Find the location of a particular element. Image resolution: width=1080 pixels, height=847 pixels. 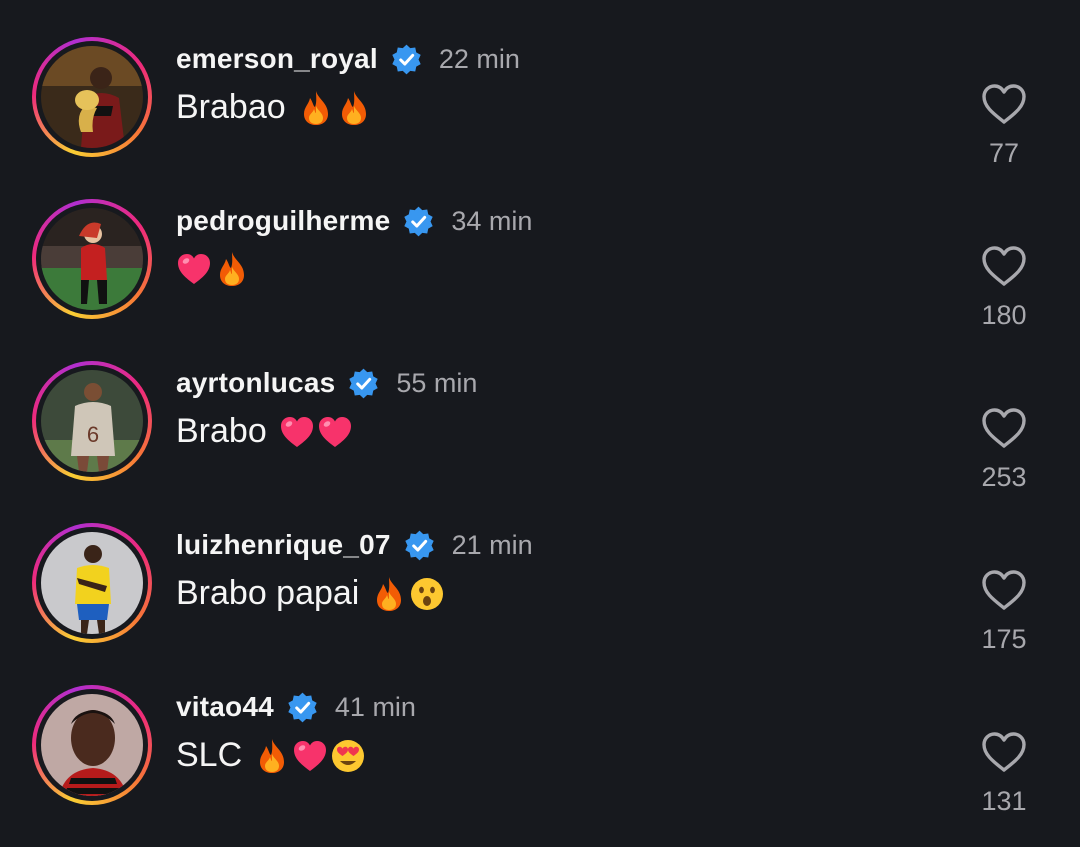

comment-time: 34 min is located at coordinates (492, 220).